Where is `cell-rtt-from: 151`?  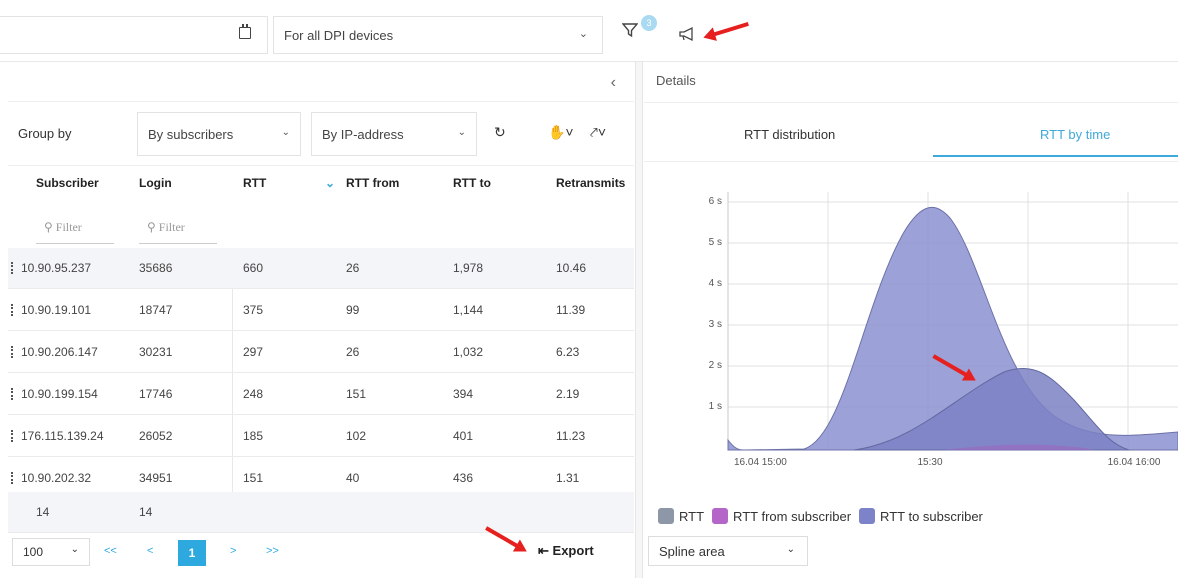
cell-rtt-from: 151 is located at coordinates (356, 394).